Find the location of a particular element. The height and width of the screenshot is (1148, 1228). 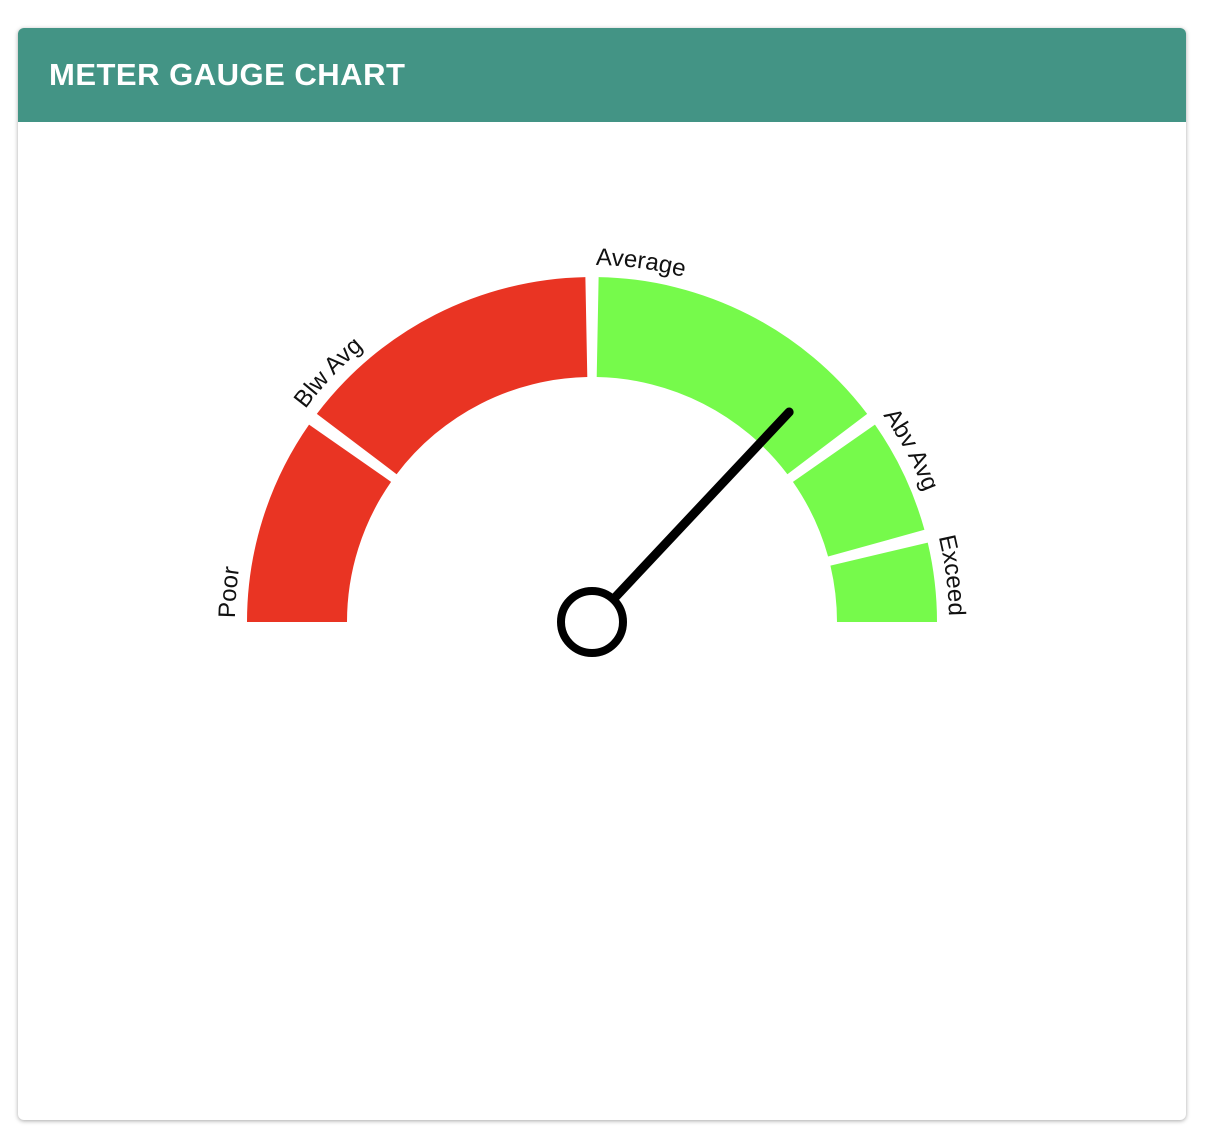

gauge-label-average: Average is located at coordinates (642, 263).